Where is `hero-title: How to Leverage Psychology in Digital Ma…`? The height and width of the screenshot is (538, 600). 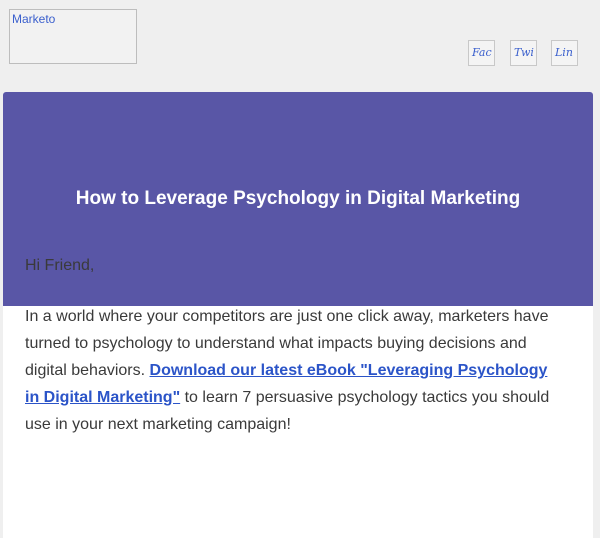
hero-title: How to Leverage Psychology in Digital Ma… is located at coordinates (298, 198).